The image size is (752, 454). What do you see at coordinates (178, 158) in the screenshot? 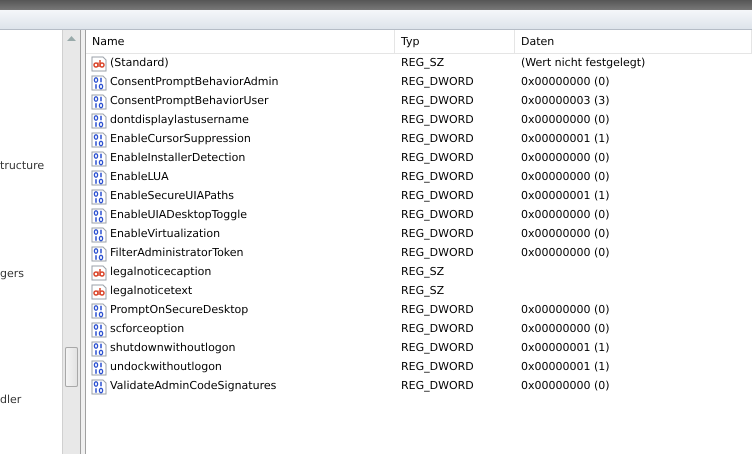
I see `value-name: EnableInstallerDetection` at bounding box center [178, 158].